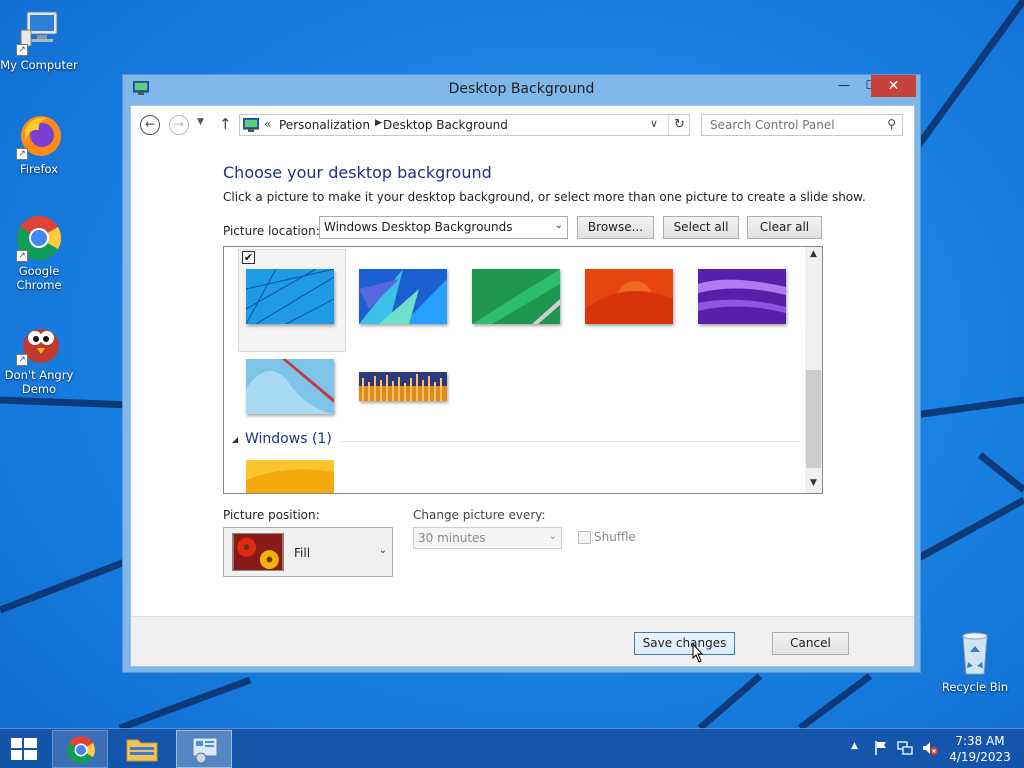  Describe the element at coordinates (975, 687) in the screenshot. I see `desktop-icon-label: Recycle Bin` at that location.